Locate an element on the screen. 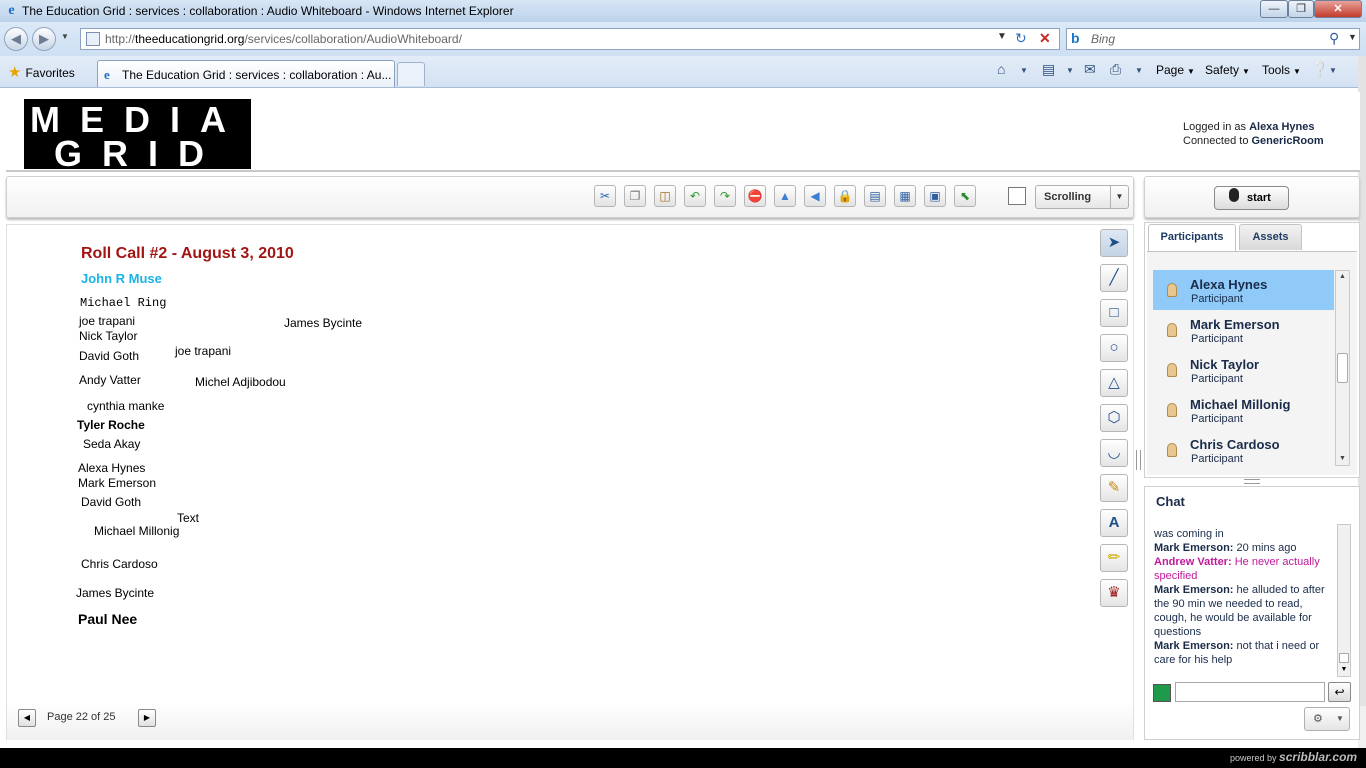  new-tab-button is located at coordinates (411, 74).